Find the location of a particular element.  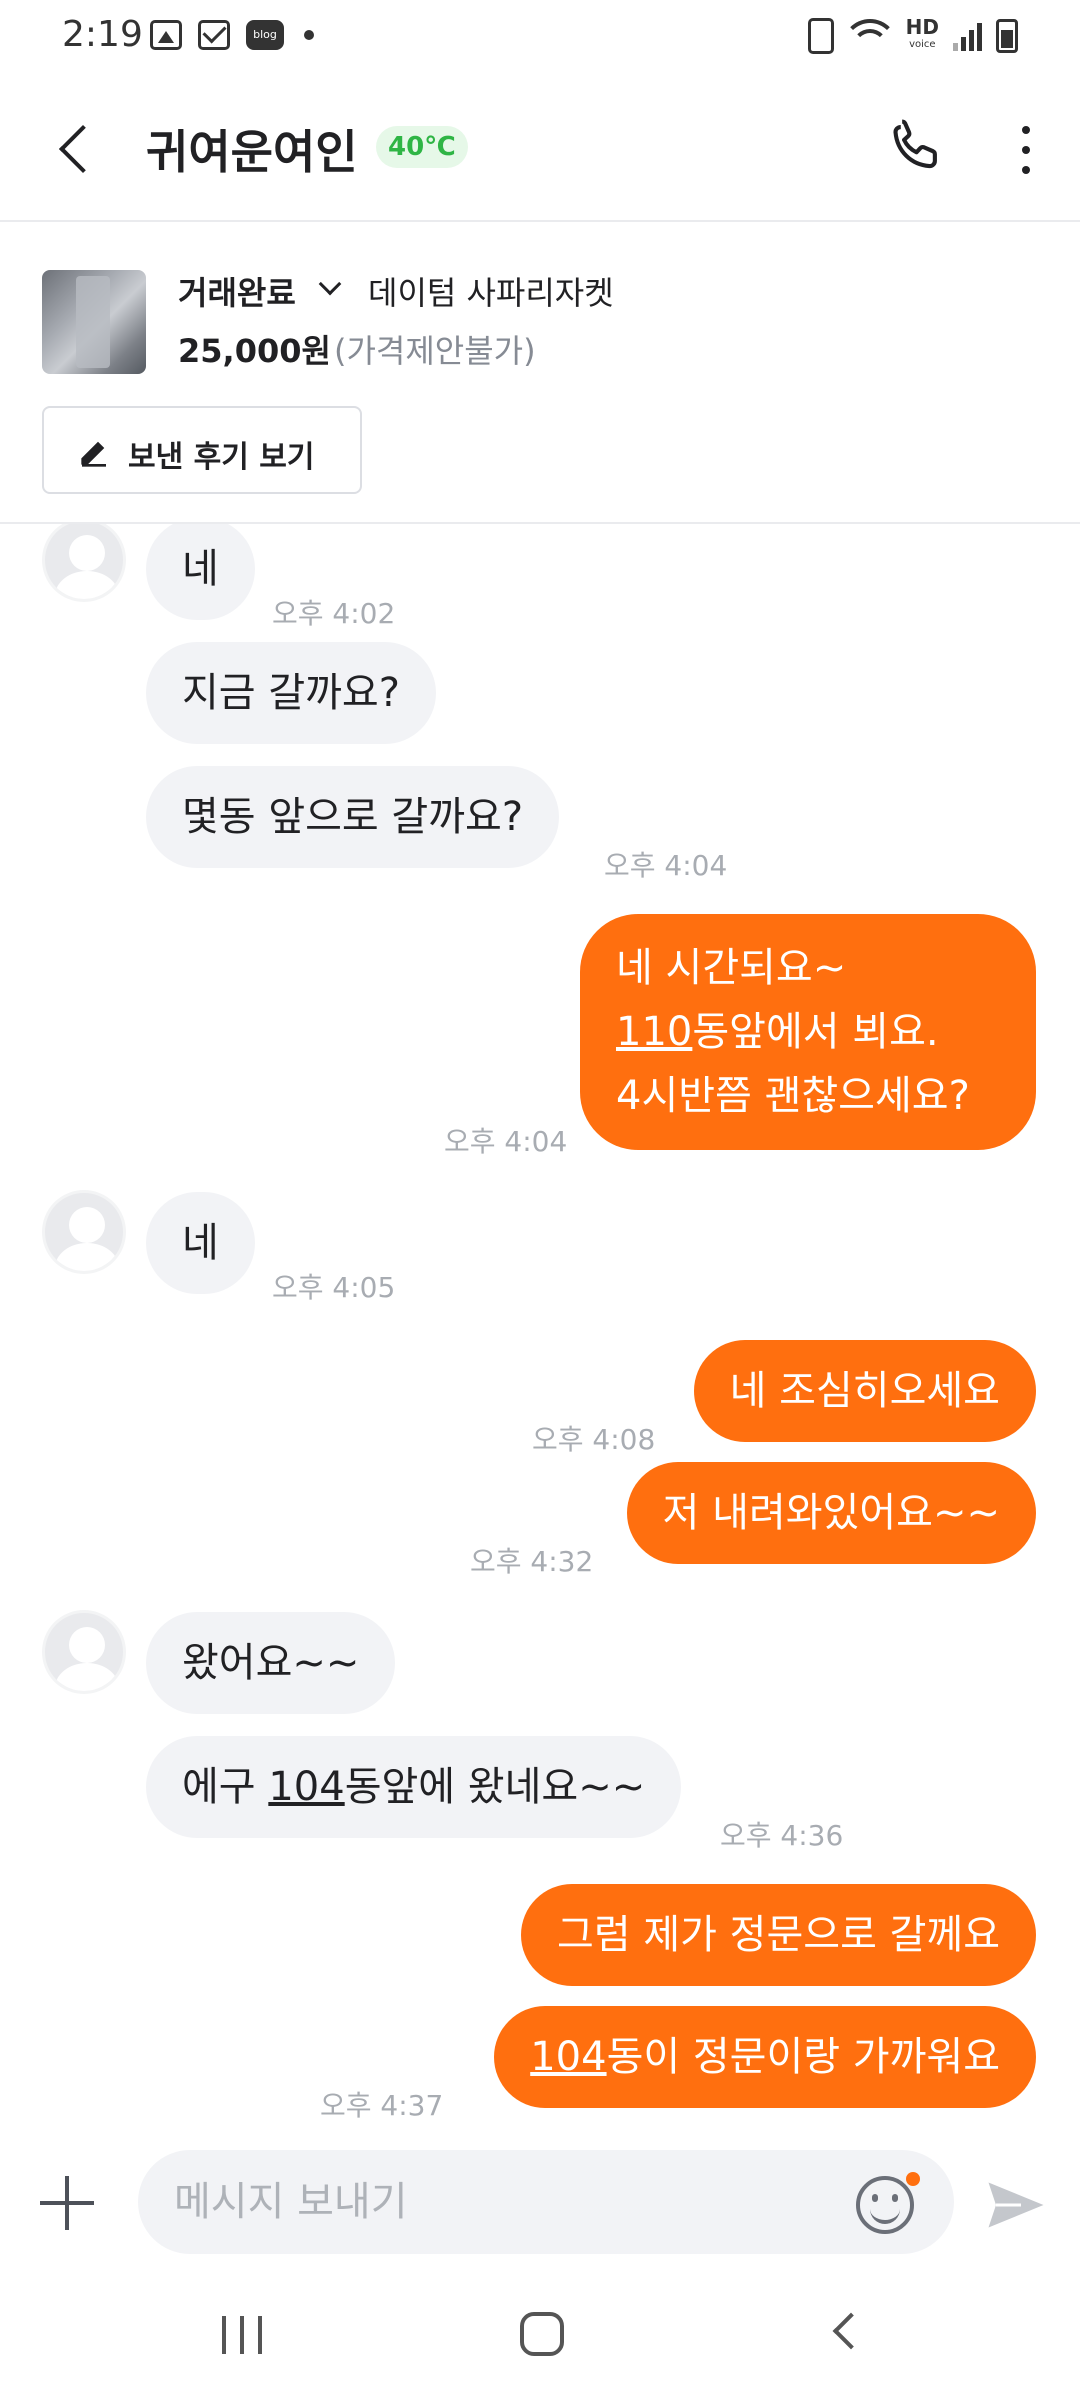

send-icon is located at coordinates (1016, 2205).